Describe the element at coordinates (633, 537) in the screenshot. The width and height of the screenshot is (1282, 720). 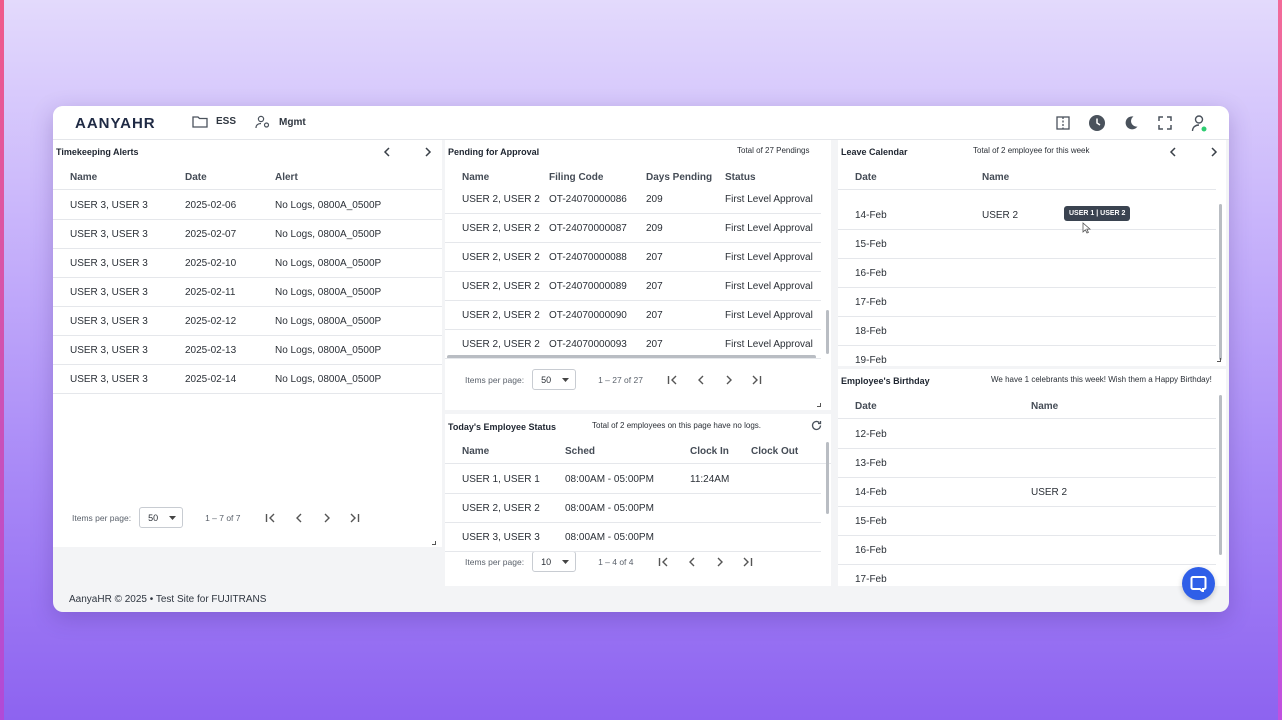
I see `table-row: USER 3, USER 3 08:00AM - 05:00PM` at that location.